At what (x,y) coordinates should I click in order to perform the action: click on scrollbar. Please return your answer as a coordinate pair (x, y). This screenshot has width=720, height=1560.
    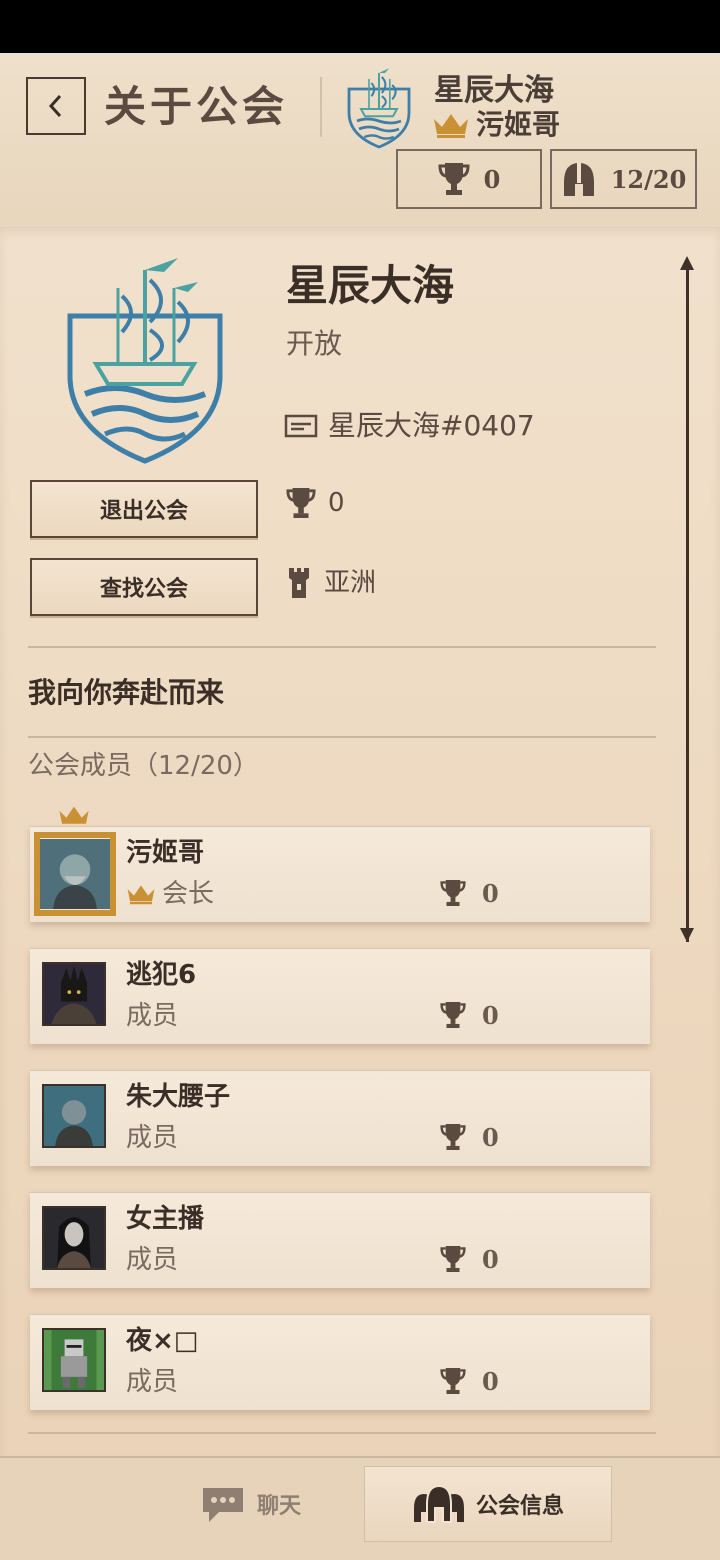
    Looking at the image, I should click on (687, 602).